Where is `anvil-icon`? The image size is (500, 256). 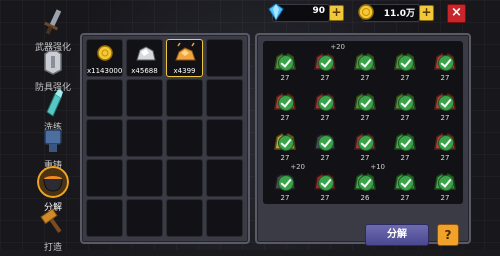 anvil-icon is located at coordinates (53, 140).